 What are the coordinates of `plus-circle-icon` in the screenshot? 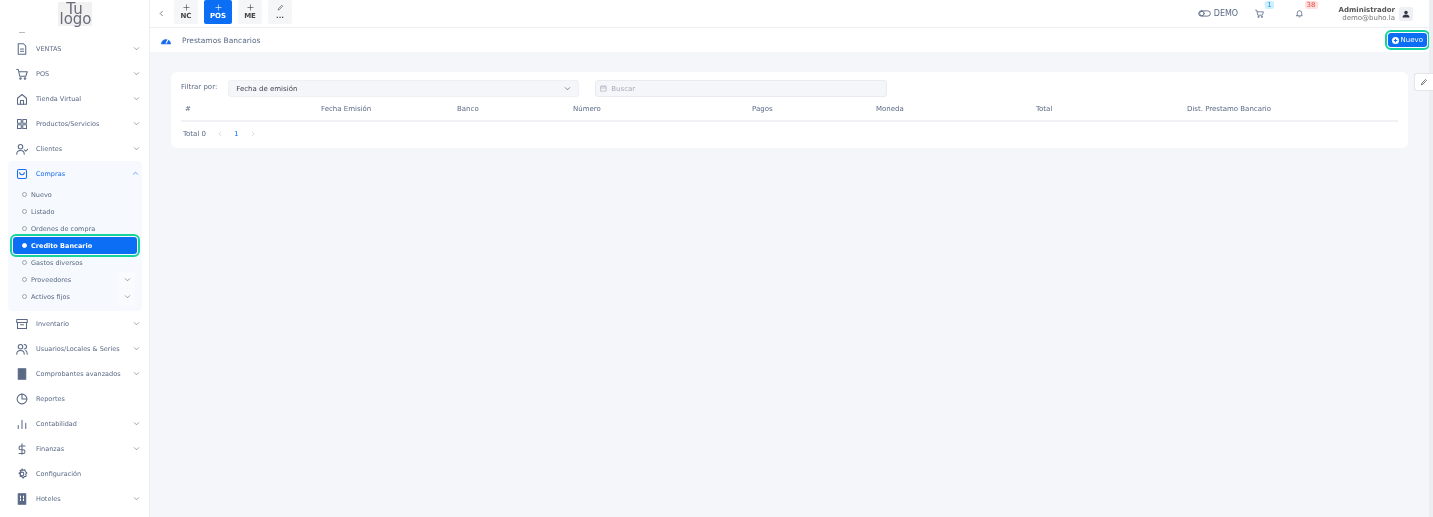 It's located at (1395, 40).